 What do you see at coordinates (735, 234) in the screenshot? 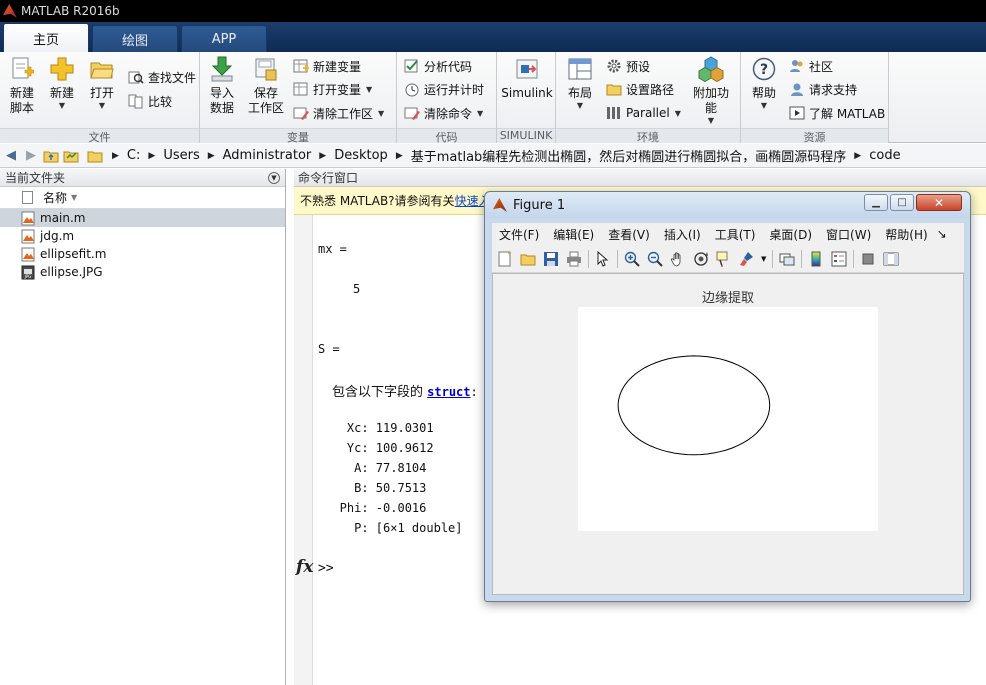
I see `menu-tools: 工具(T)` at bounding box center [735, 234].